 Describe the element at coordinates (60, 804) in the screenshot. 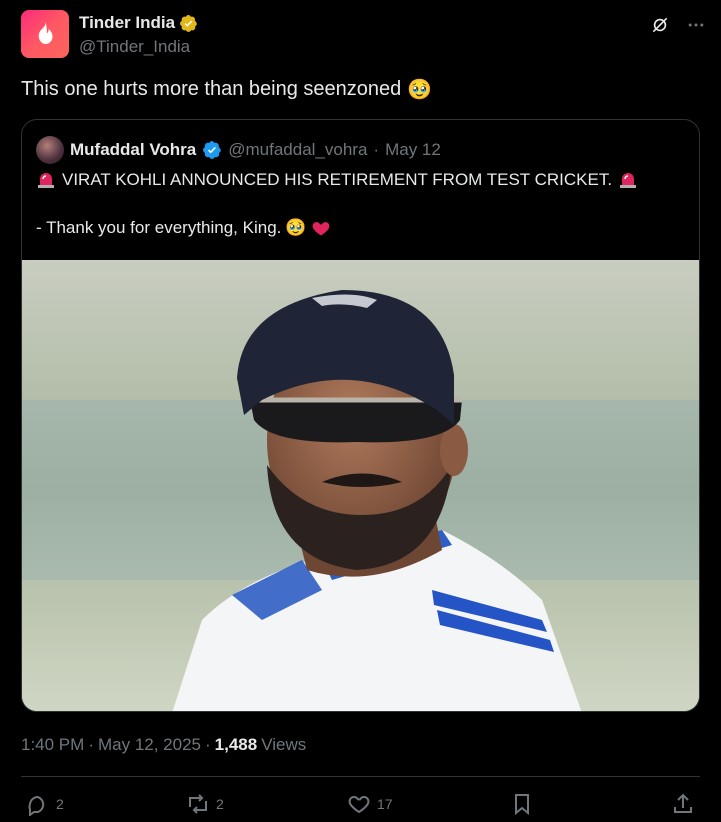

I see `reply-count: 2` at that location.